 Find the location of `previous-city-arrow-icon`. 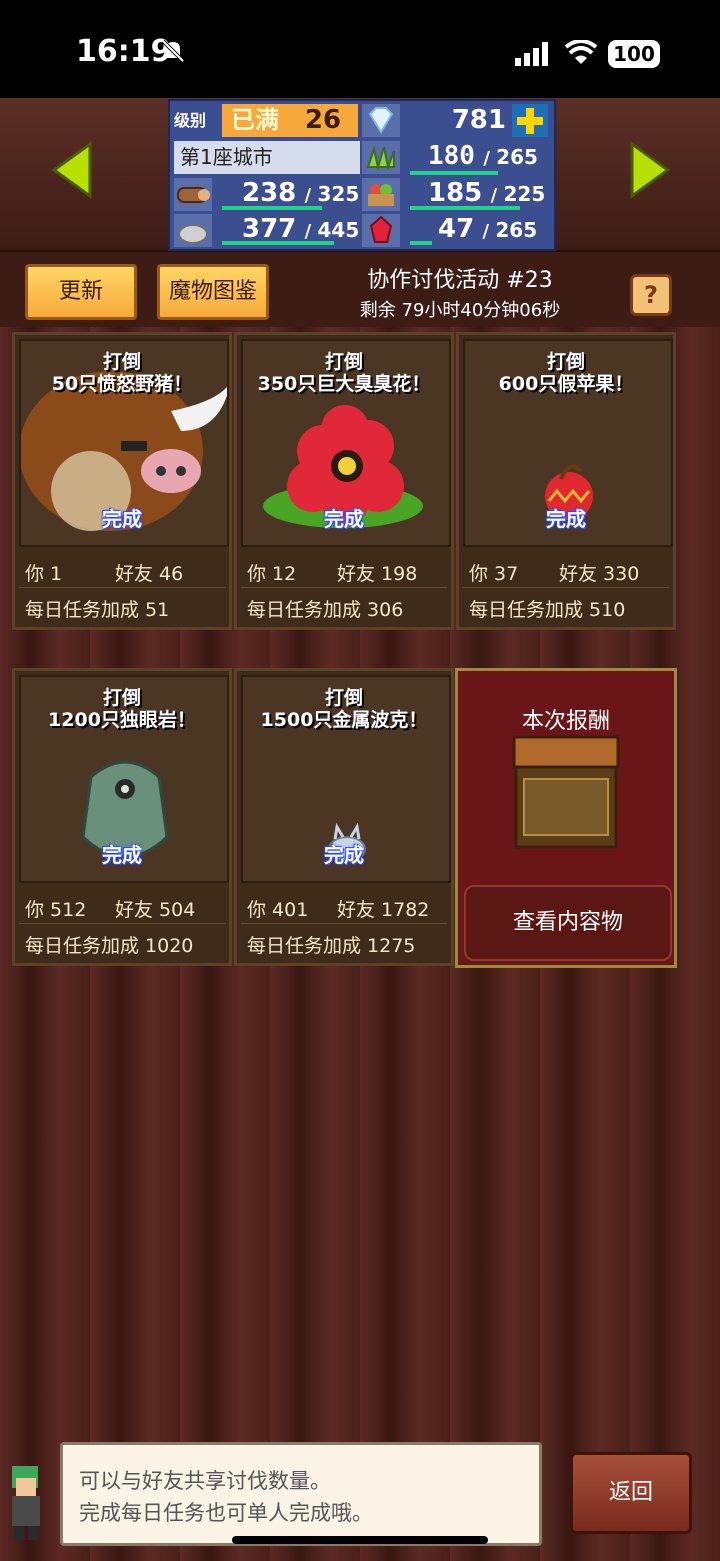

previous-city-arrow-icon is located at coordinates (72, 170).